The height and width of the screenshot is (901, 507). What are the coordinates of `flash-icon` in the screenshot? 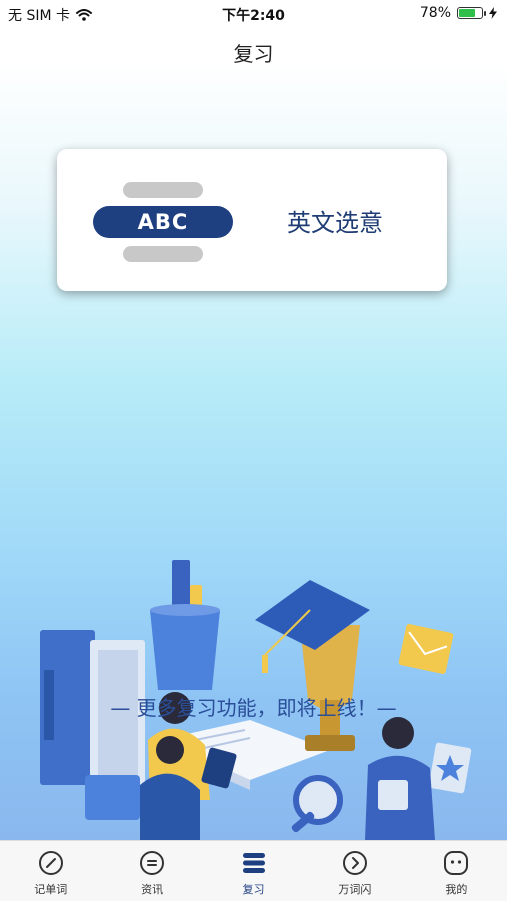 It's located at (355, 863).